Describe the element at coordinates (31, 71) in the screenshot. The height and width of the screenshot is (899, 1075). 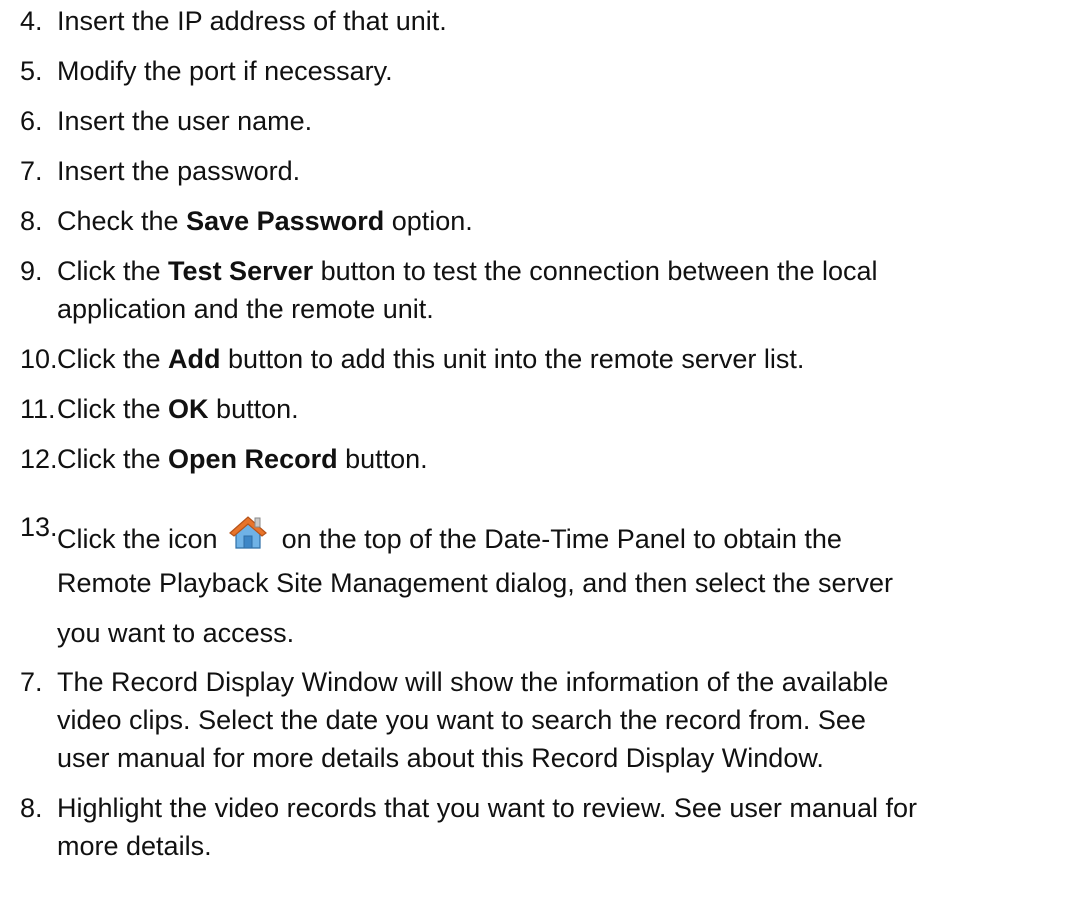
I see `step-number: 5.` at that location.